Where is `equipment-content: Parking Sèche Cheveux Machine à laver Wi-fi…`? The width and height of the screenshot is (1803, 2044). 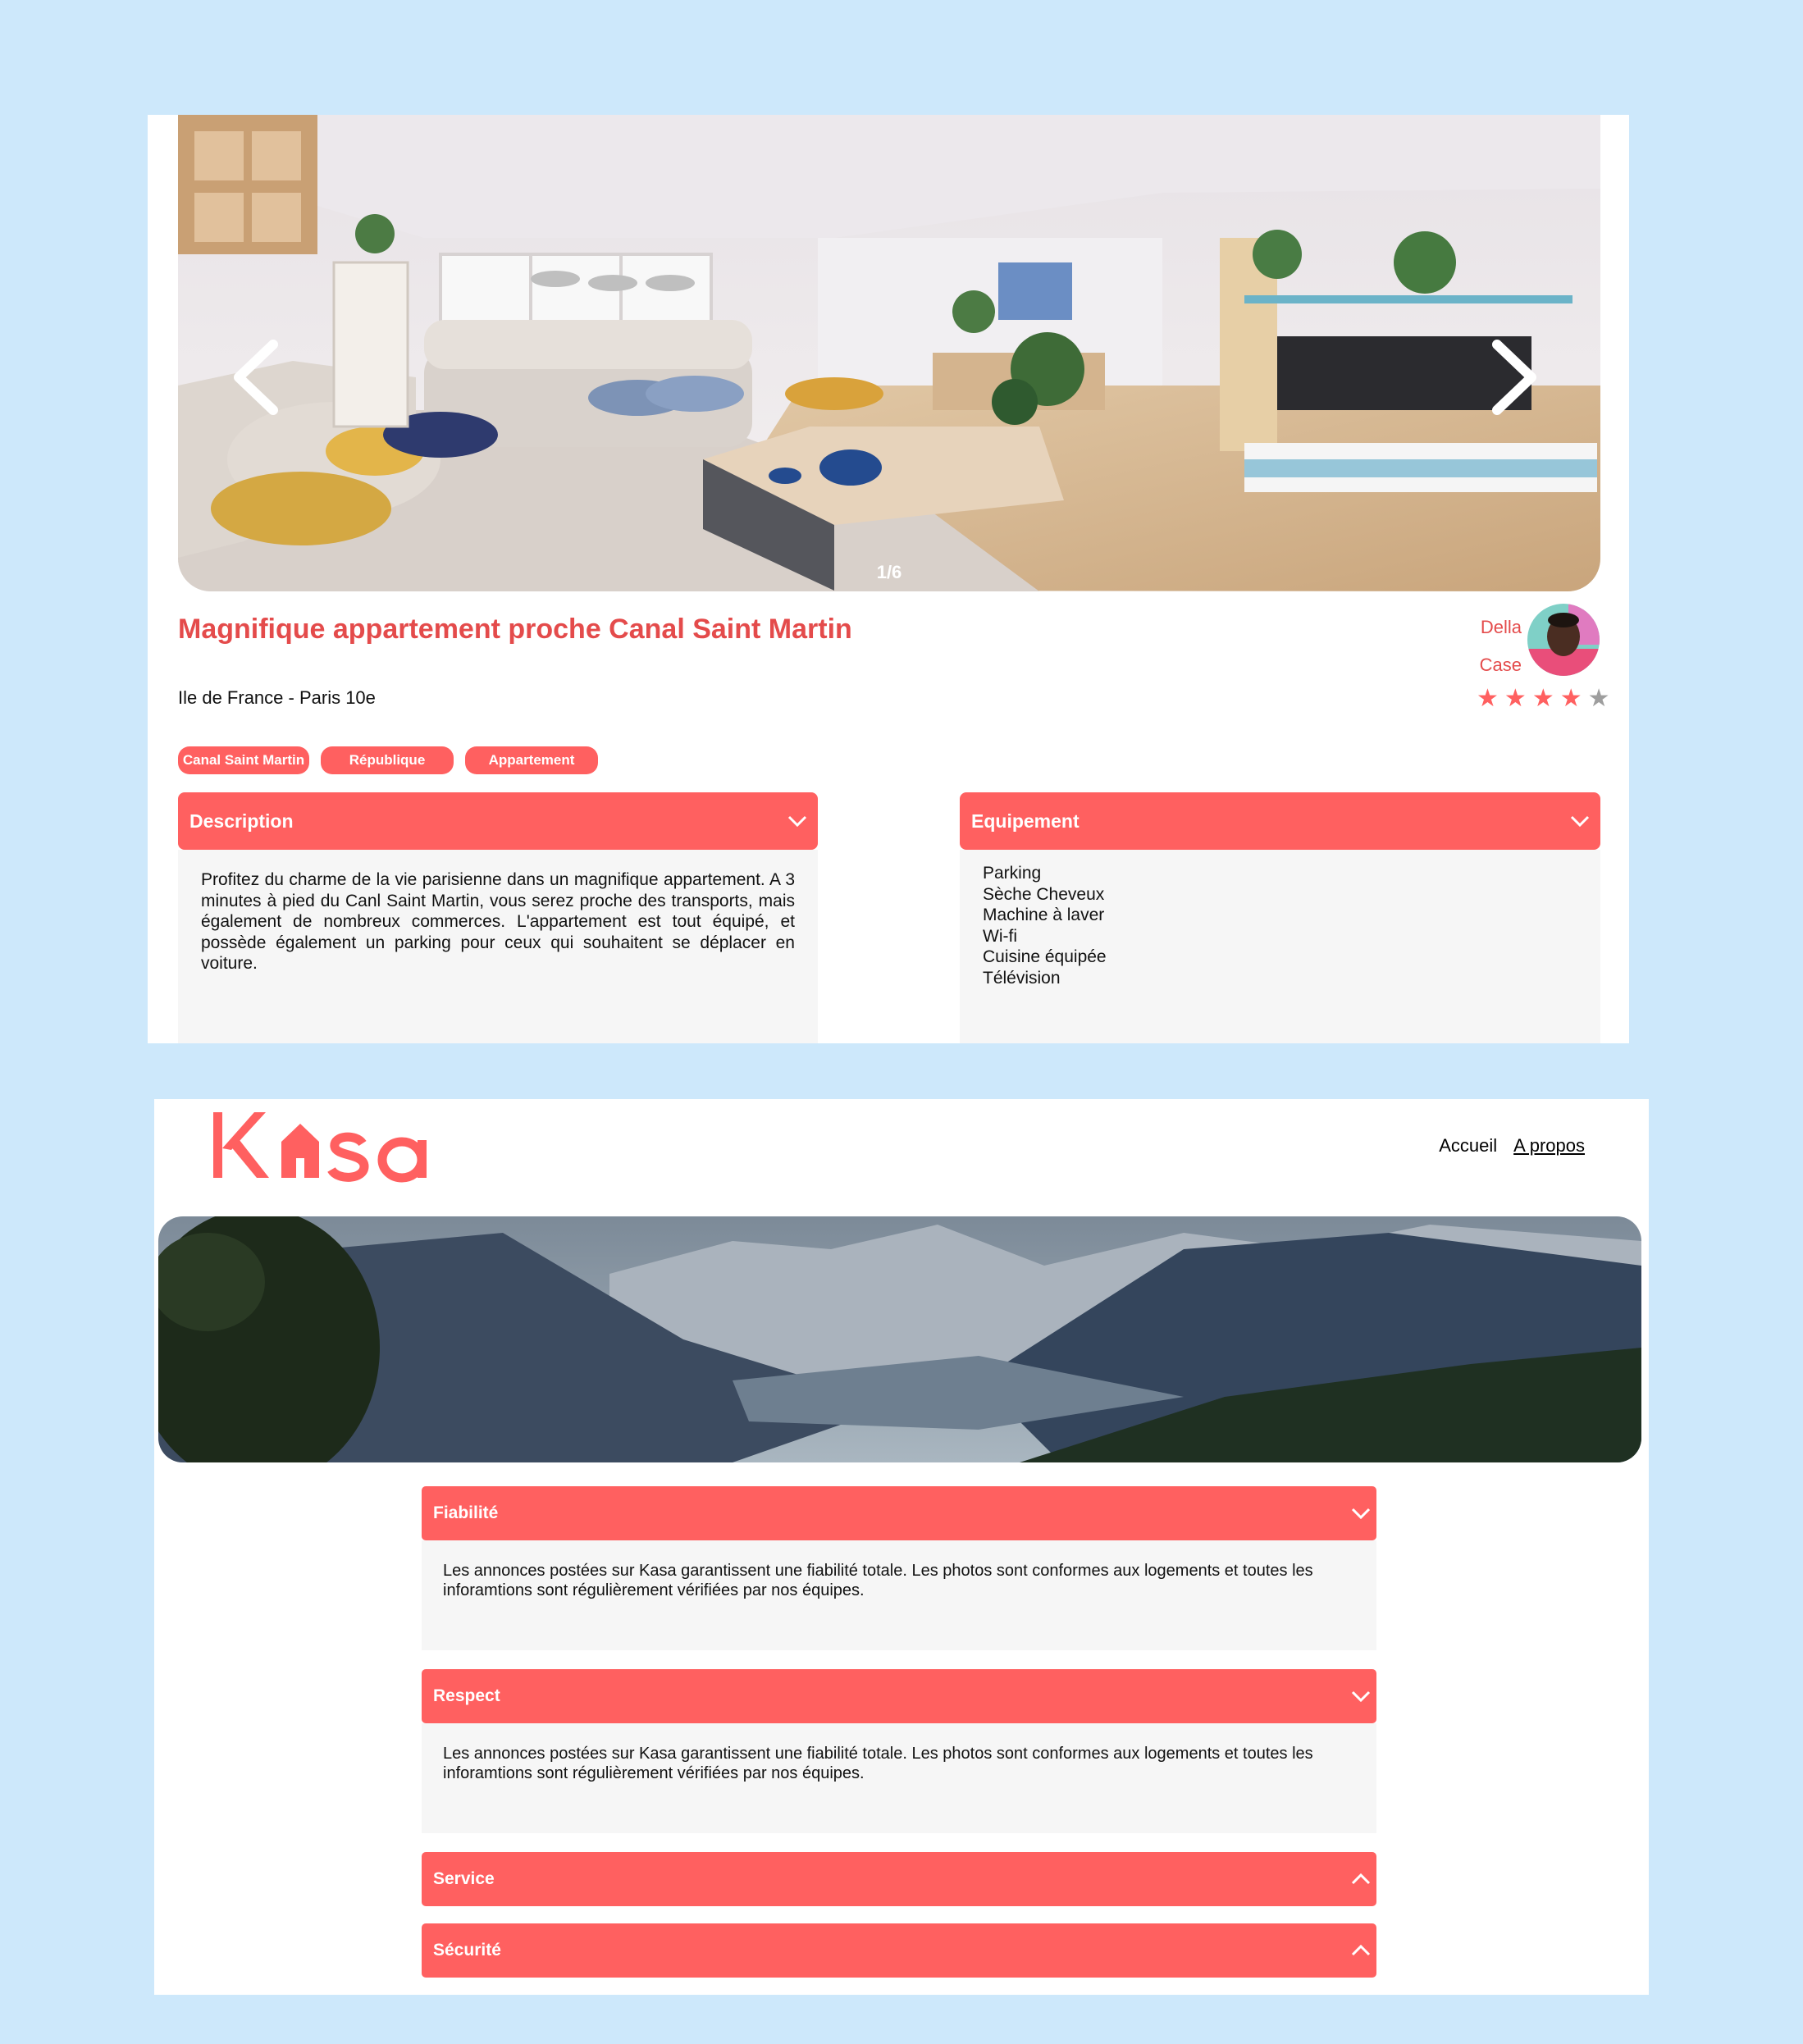 equipment-content: Parking Sèche Cheveux Machine à laver Wi-fi… is located at coordinates (1280, 946).